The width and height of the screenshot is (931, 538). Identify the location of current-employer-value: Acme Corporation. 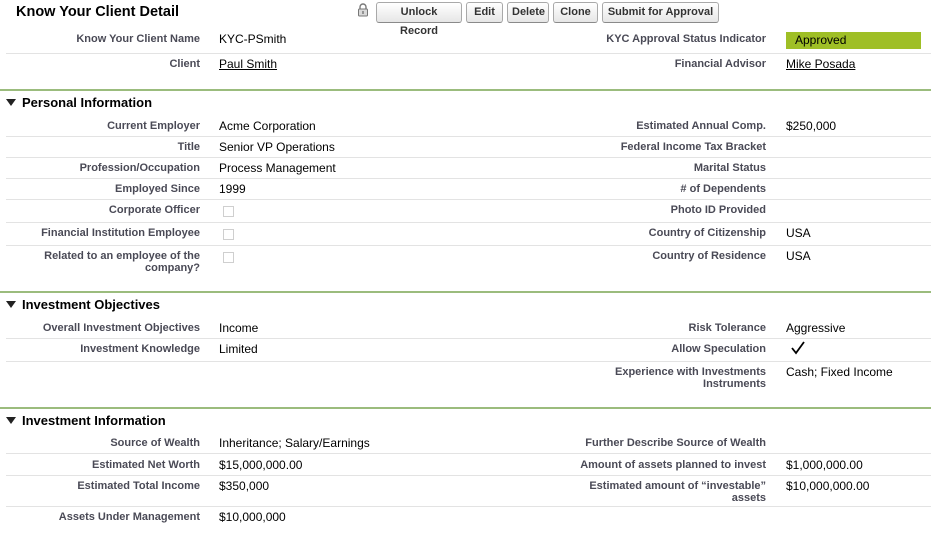
(267, 126).